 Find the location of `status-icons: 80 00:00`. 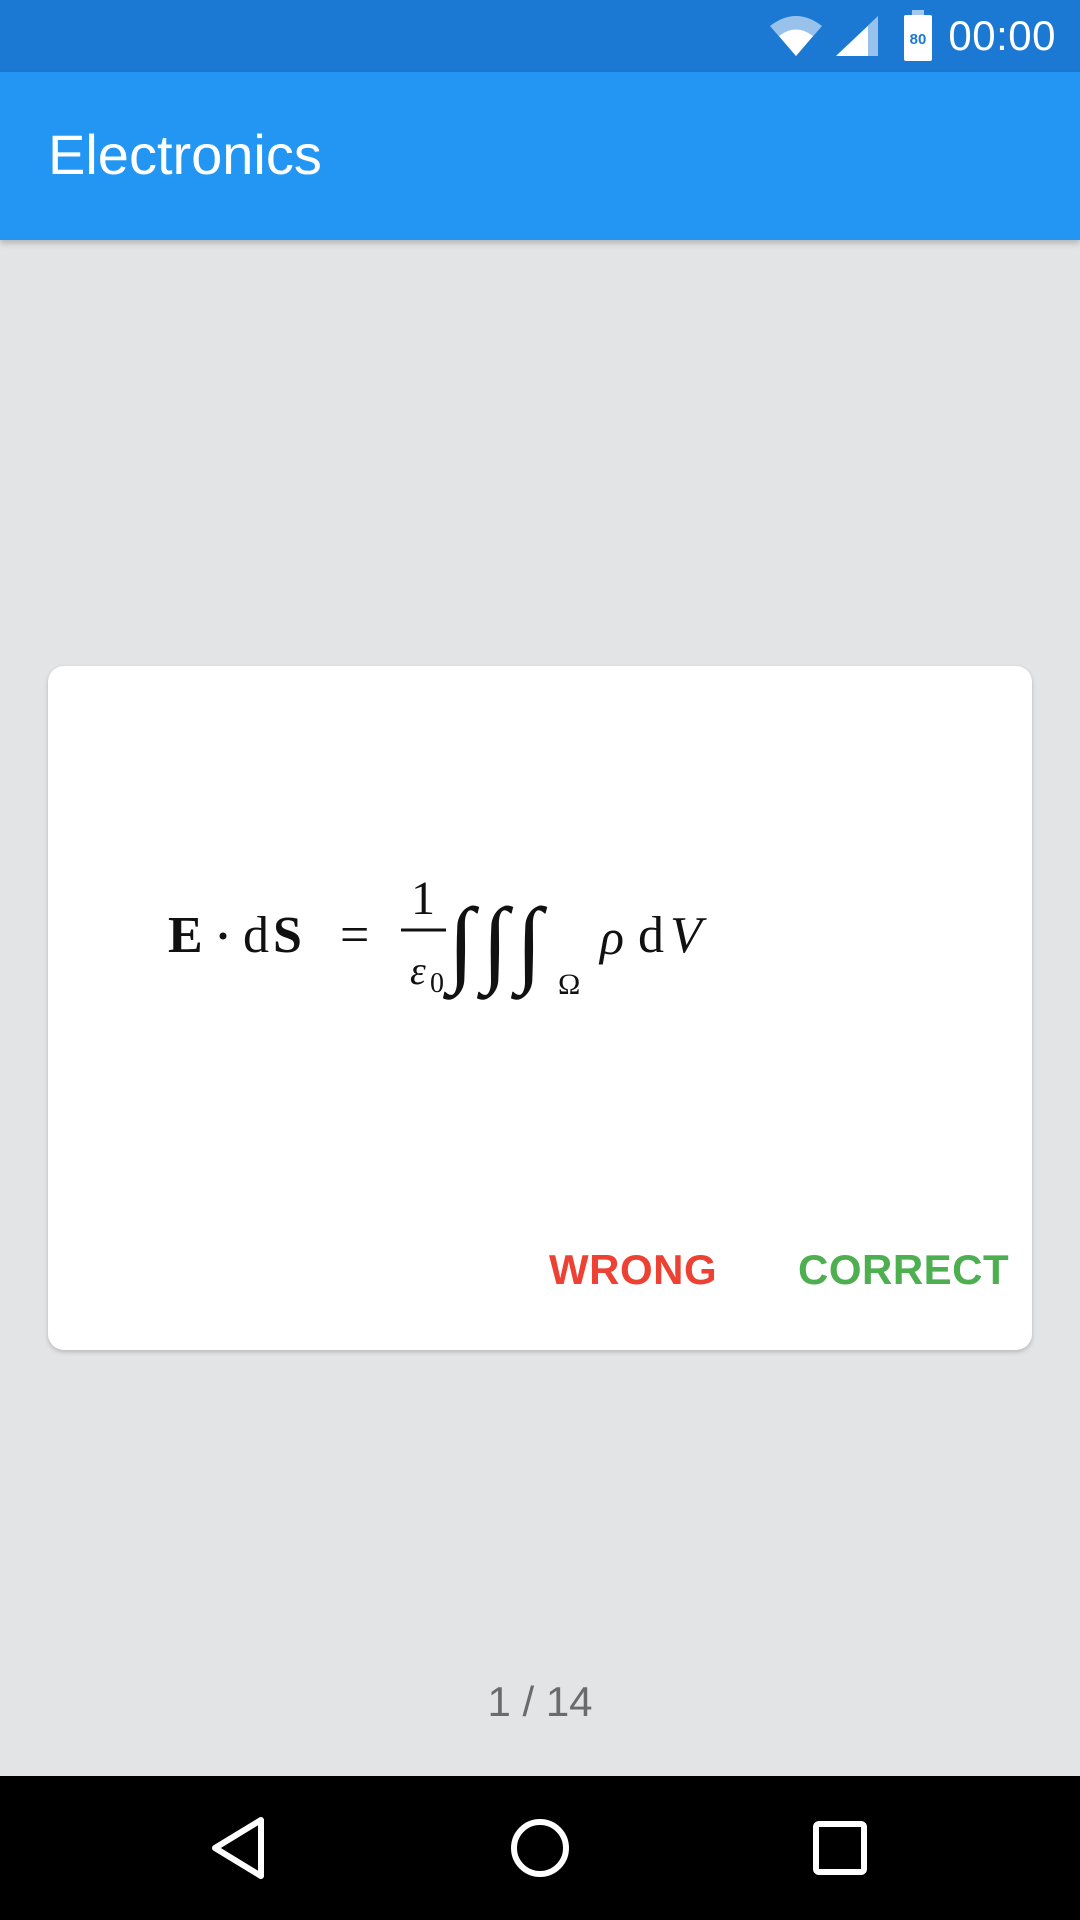

status-icons: 80 00:00 is located at coordinates (912, 36).